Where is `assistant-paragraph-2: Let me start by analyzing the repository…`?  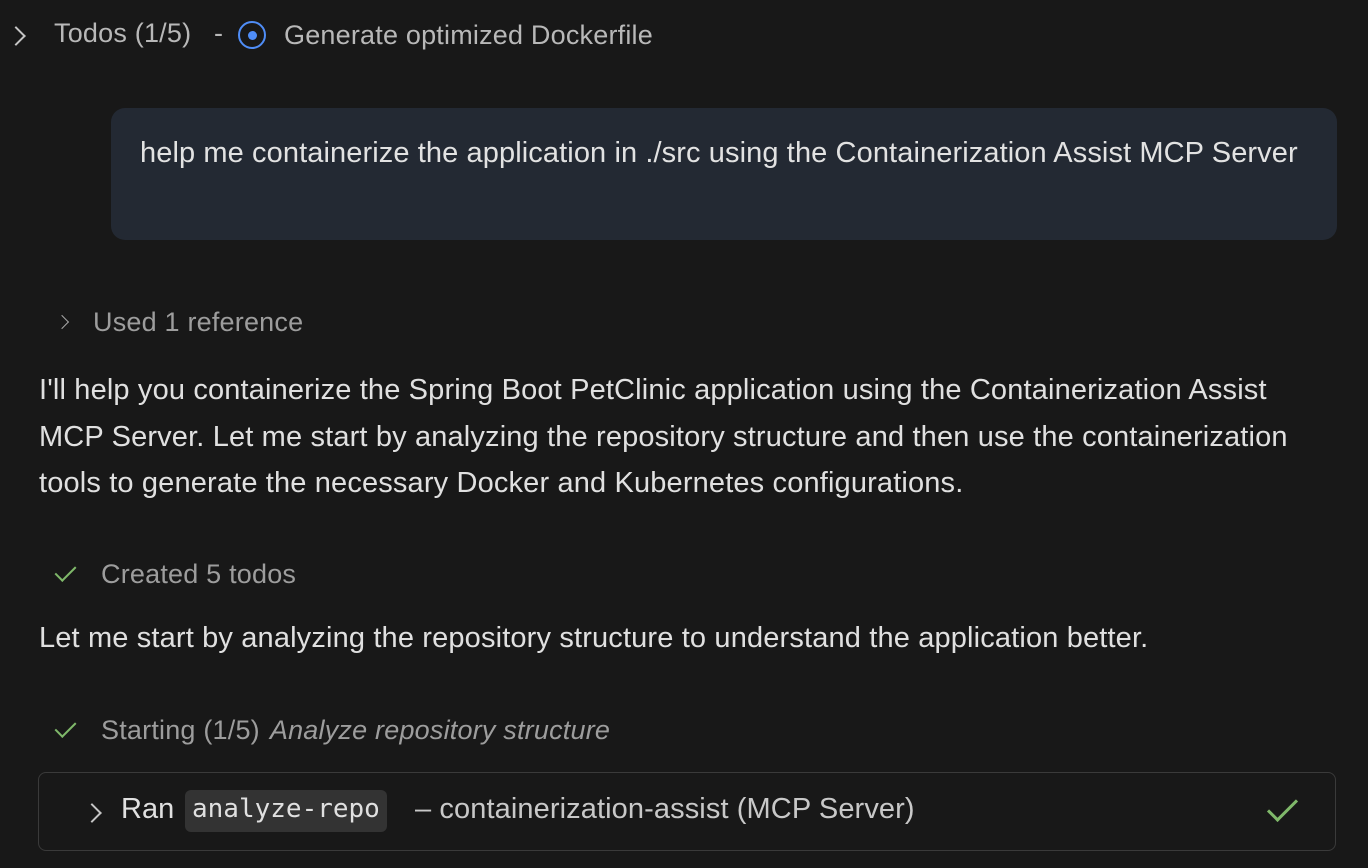
assistant-paragraph-2: Let me start by analyzing the repository… is located at coordinates (594, 638).